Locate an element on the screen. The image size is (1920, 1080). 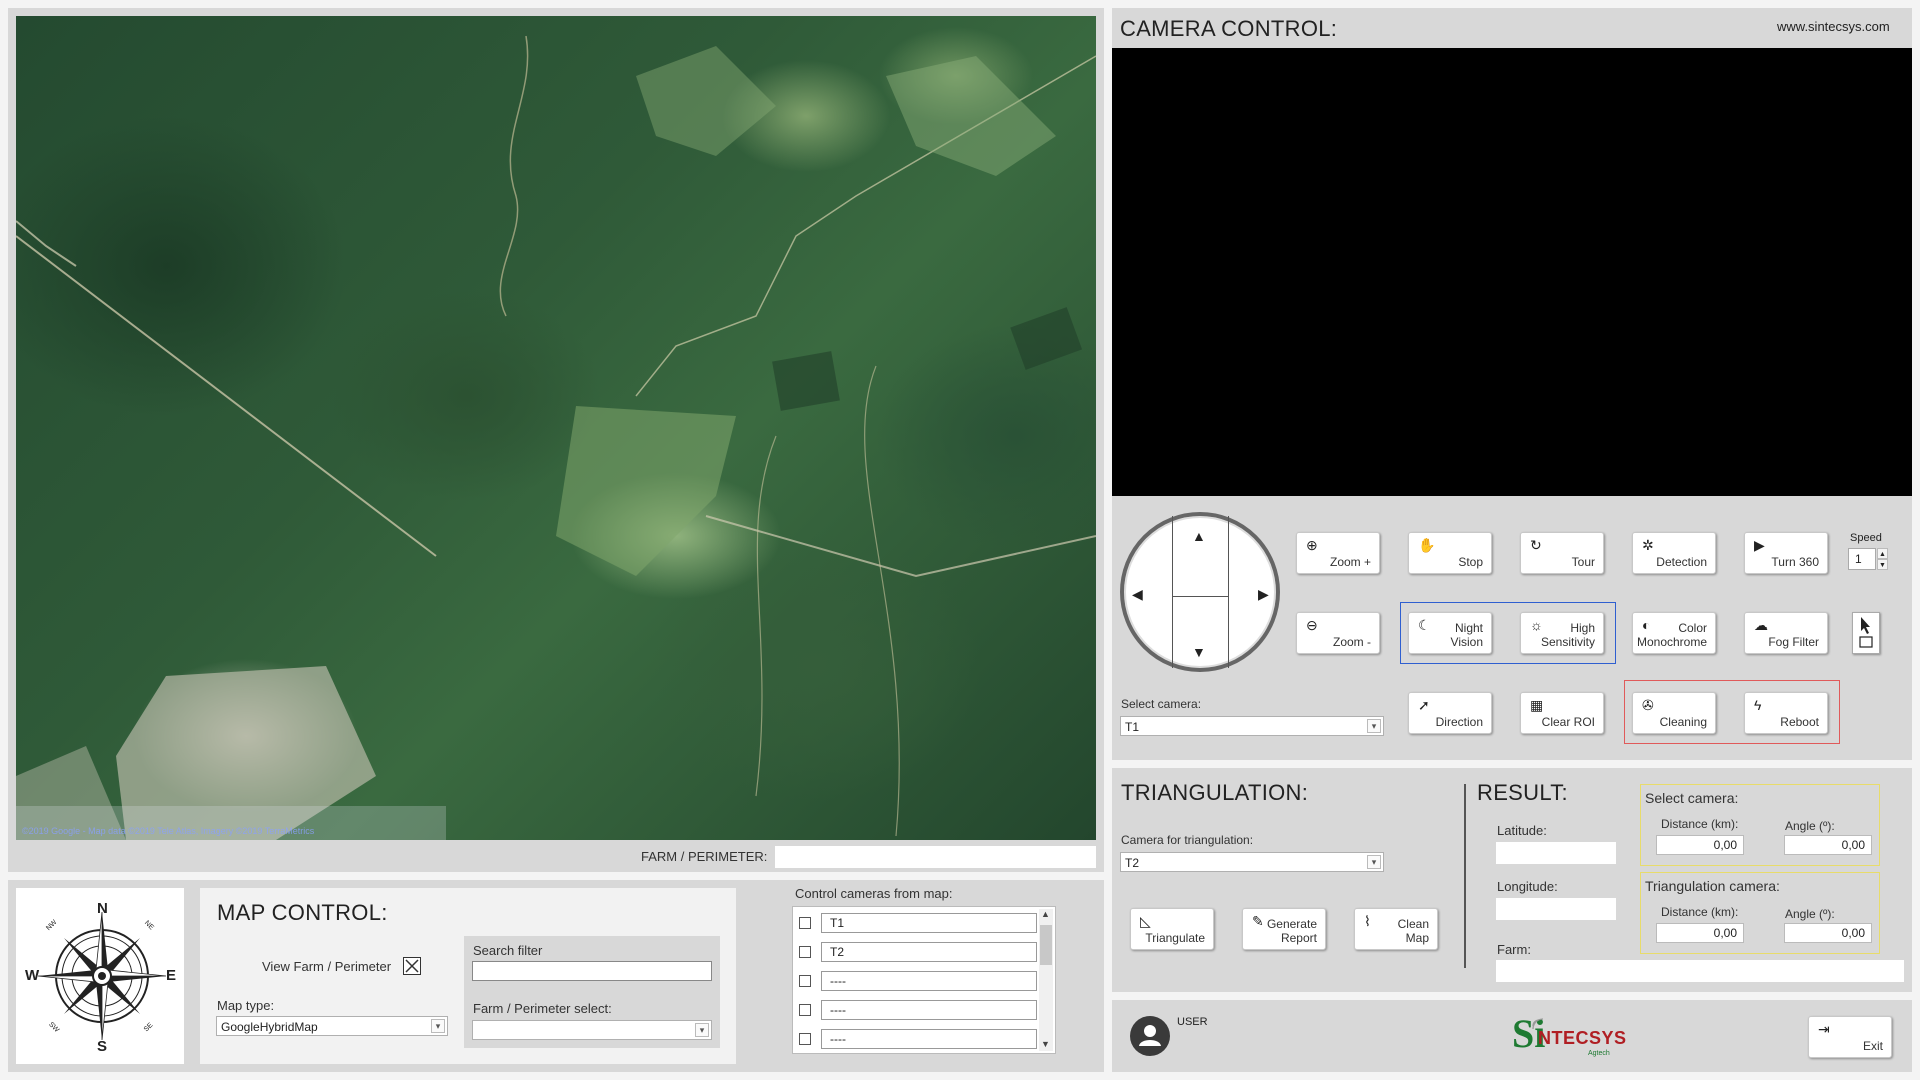
zoom-in-icon: ⊕ is located at coordinates (1312, 545).